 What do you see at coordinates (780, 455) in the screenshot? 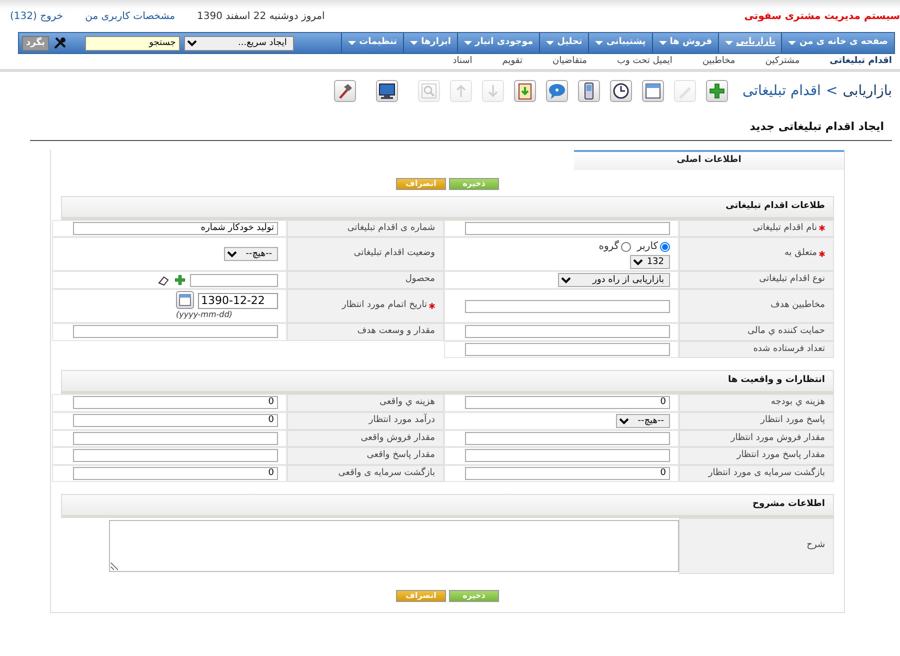
I see `field-label: مقدار پاسخ مورد انتظار` at bounding box center [780, 455].